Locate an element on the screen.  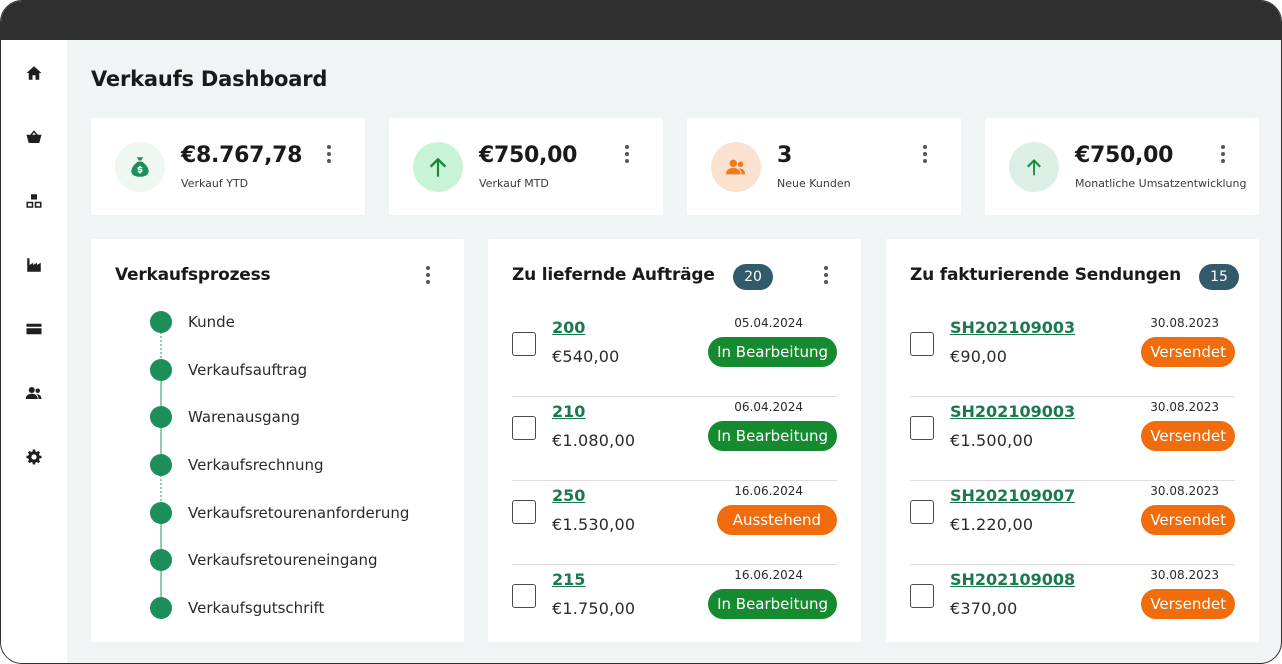
panel-title: Zu liefernde Aufträge is located at coordinates (613, 275).